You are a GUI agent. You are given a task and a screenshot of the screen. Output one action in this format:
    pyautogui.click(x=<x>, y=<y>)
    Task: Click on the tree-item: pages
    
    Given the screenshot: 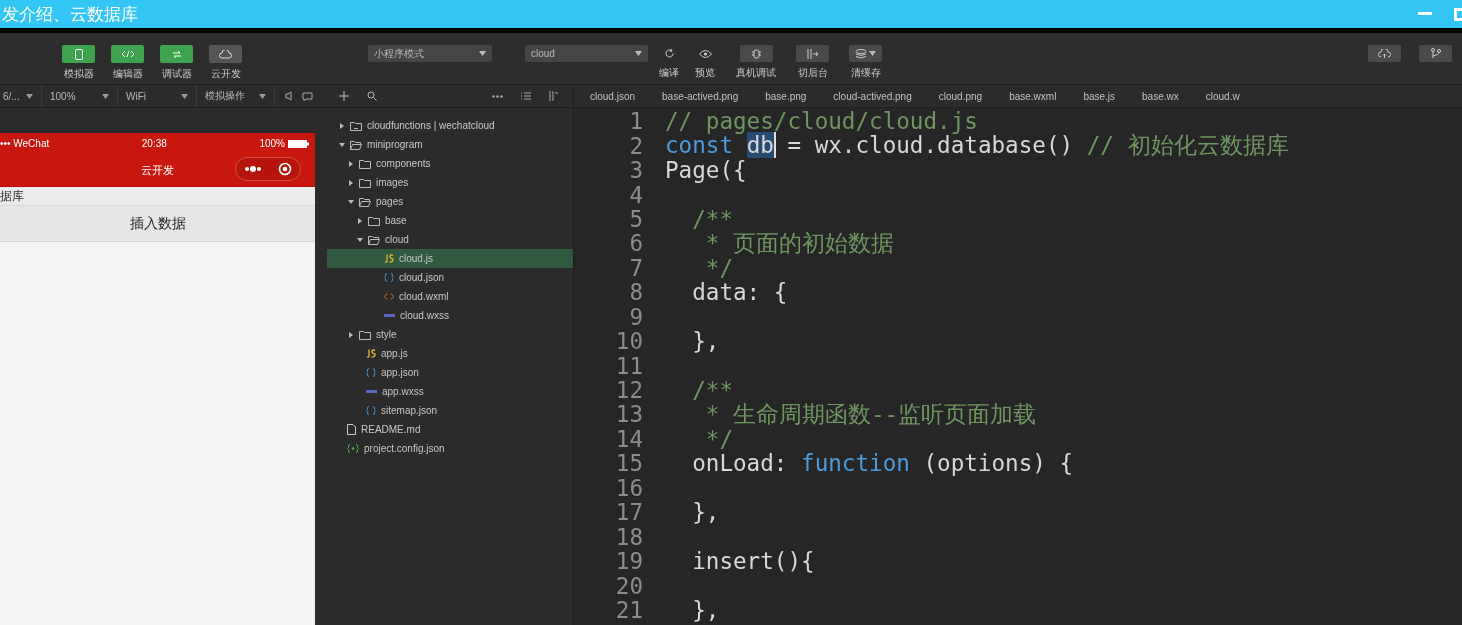 What is the action you would take?
    pyautogui.click(x=450, y=201)
    